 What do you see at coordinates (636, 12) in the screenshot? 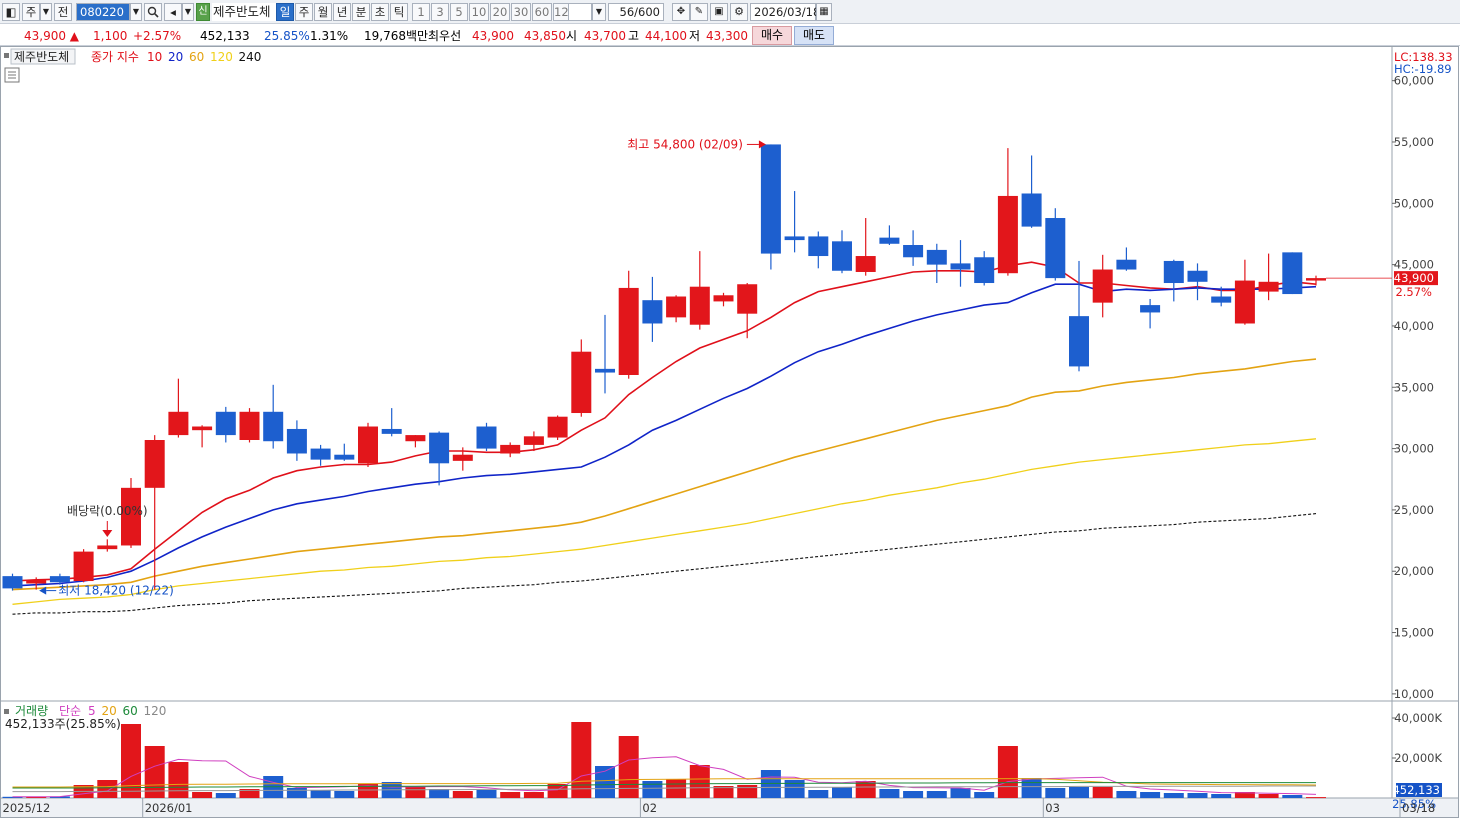
I see `bar-count-input: 56/600` at bounding box center [636, 12].